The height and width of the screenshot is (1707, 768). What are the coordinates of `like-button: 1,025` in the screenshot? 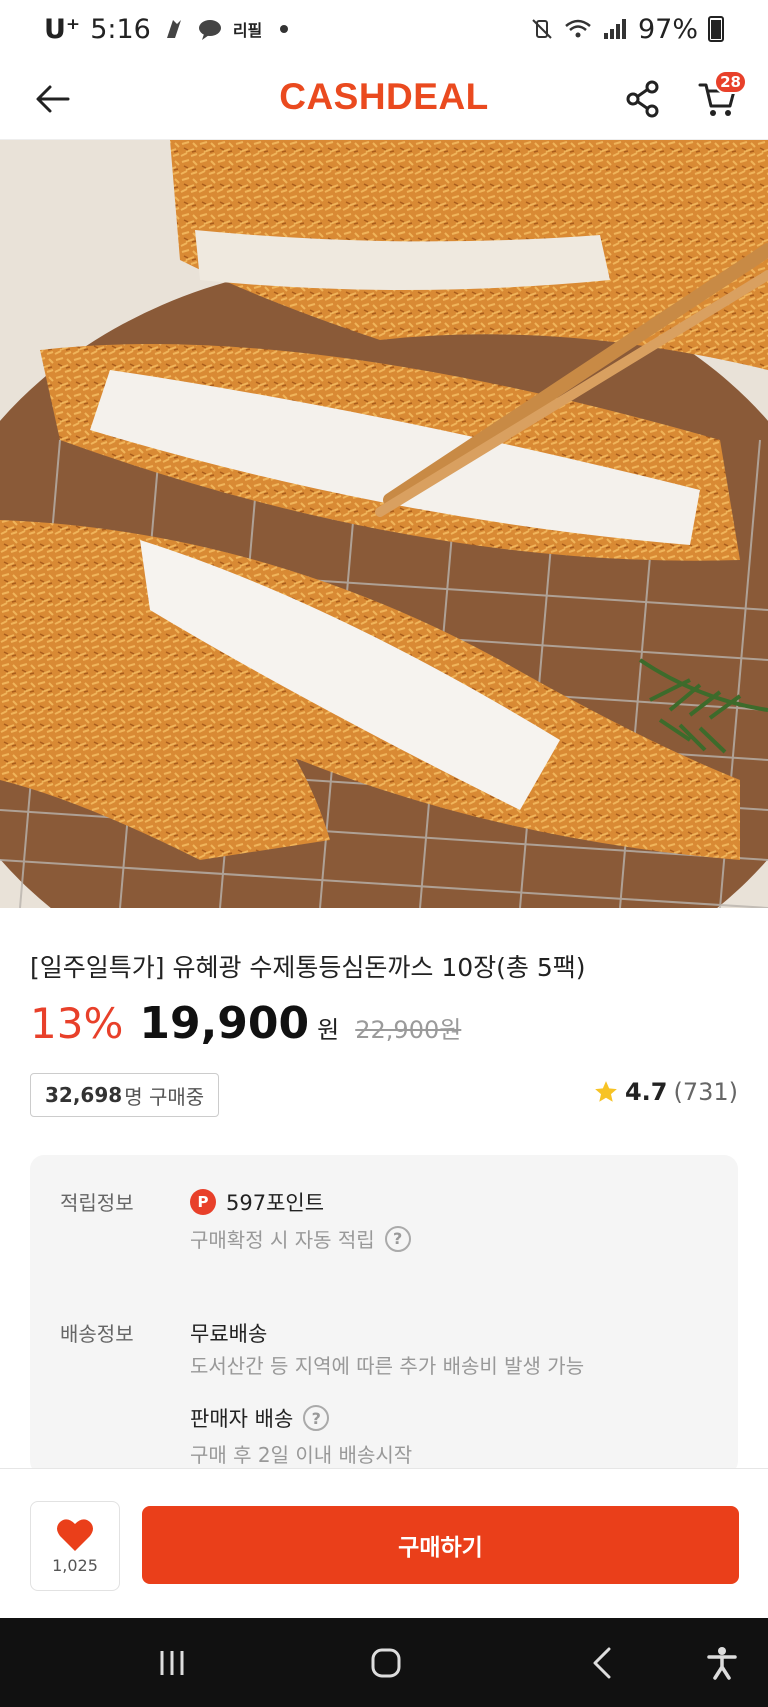 It's located at (75, 1546).